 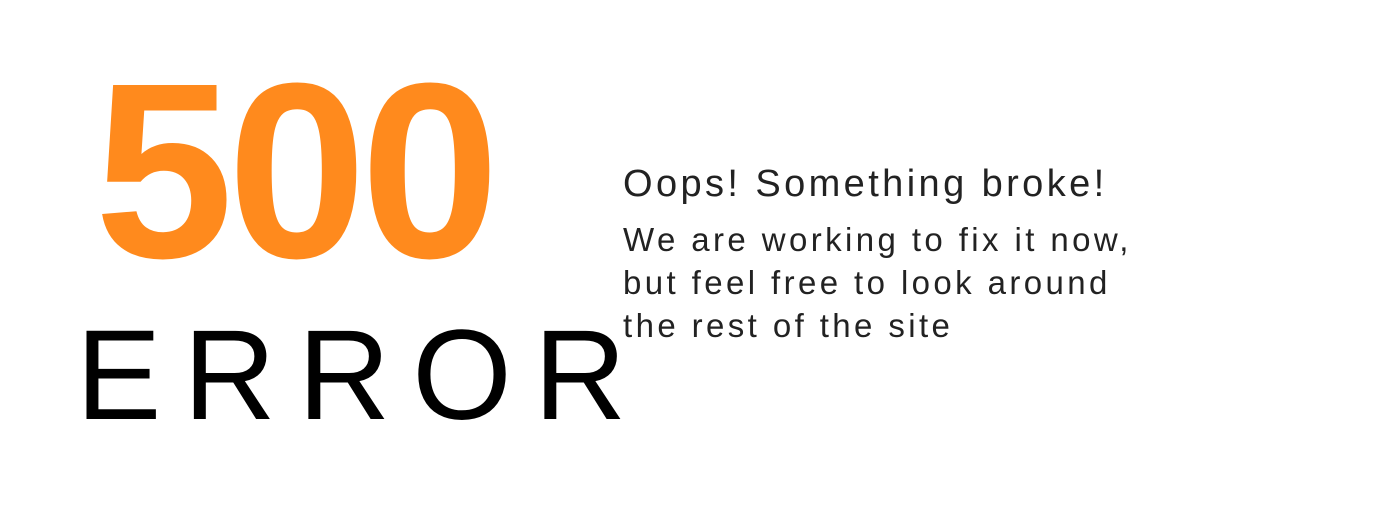 I want to click on error-word: ERROR, so click(x=362, y=375).